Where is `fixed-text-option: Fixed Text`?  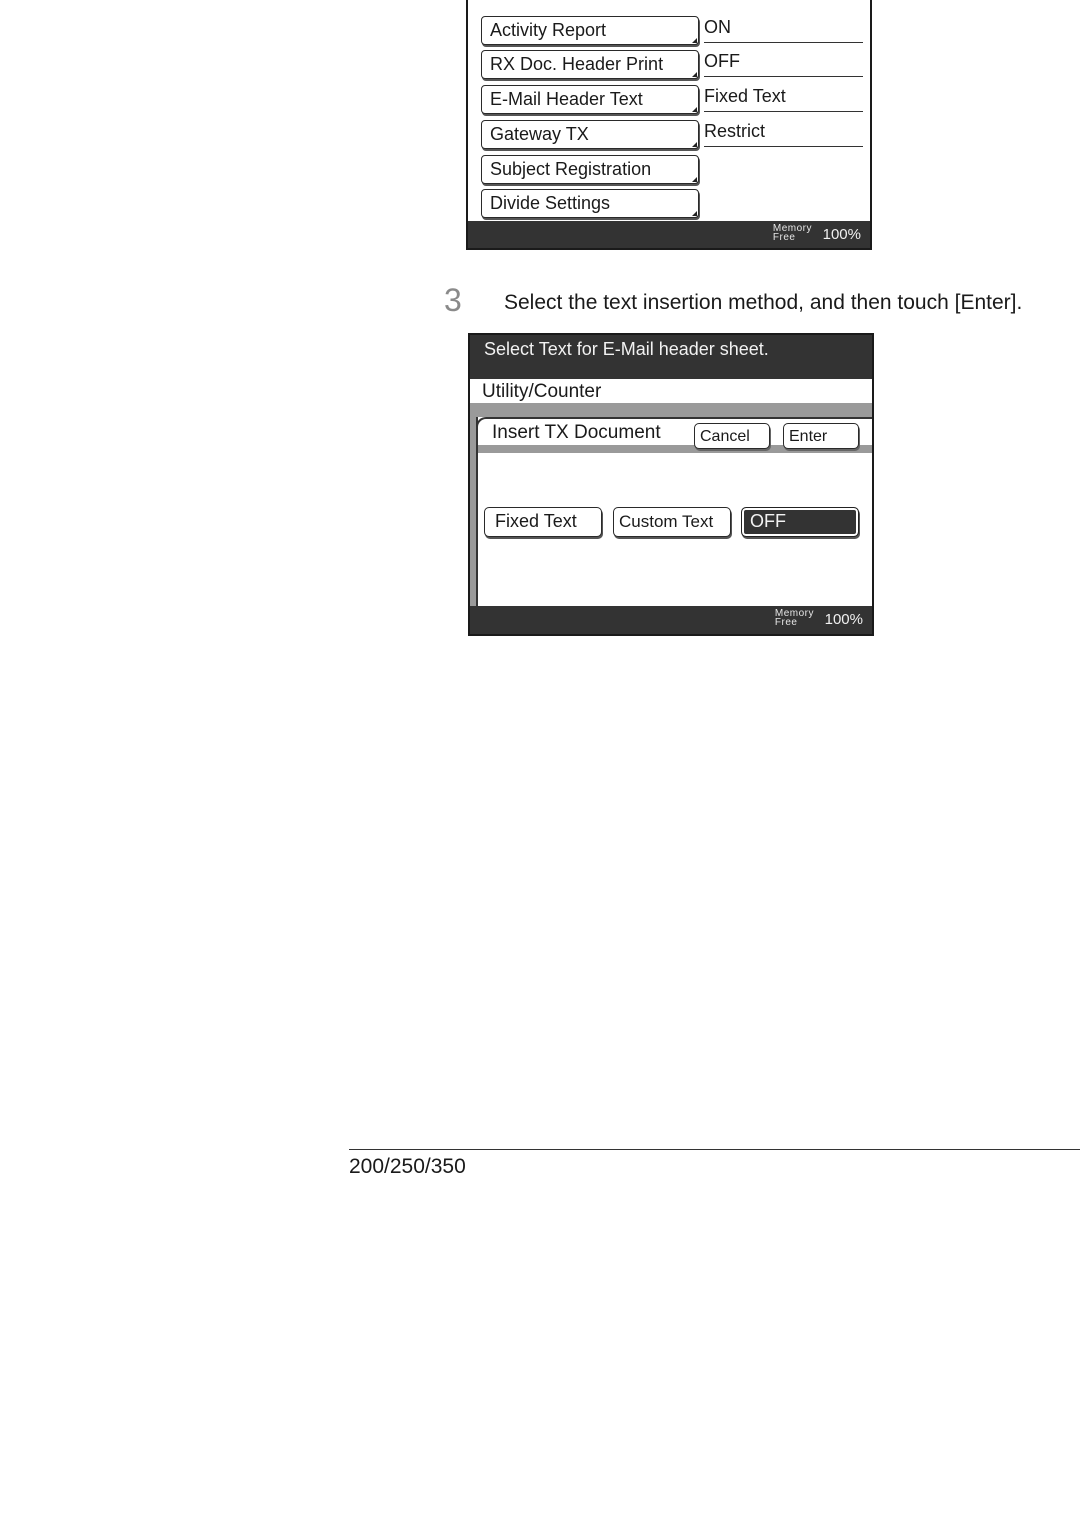
fixed-text-option: Fixed Text is located at coordinates (543, 522).